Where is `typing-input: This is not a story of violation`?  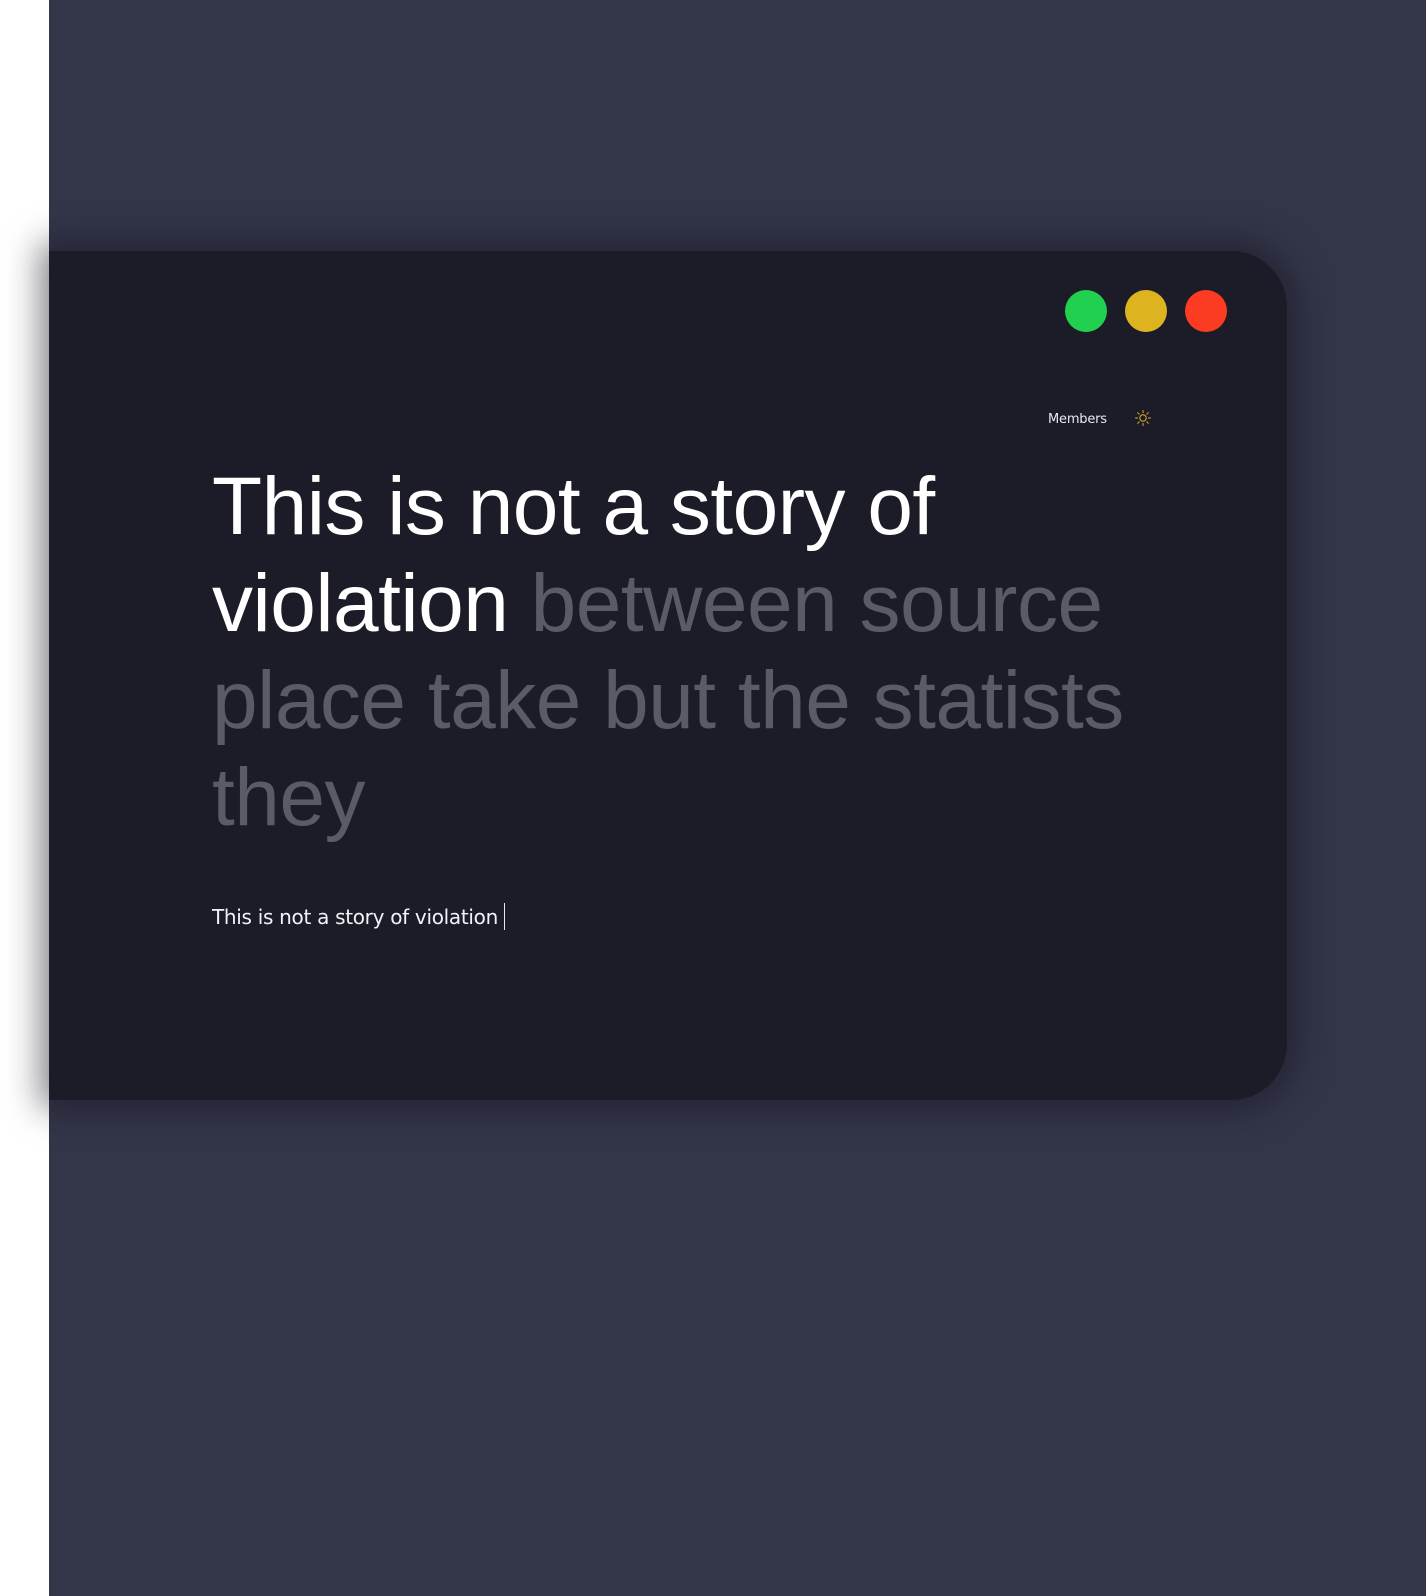
typing-input: This is not a story of violation is located at coordinates (358, 916).